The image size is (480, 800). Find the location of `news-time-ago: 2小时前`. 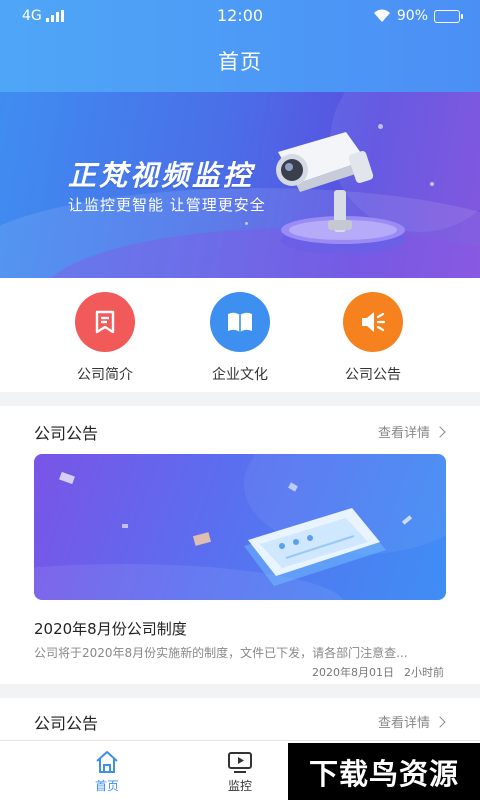

news-time-ago: 2小时前 is located at coordinates (424, 672).